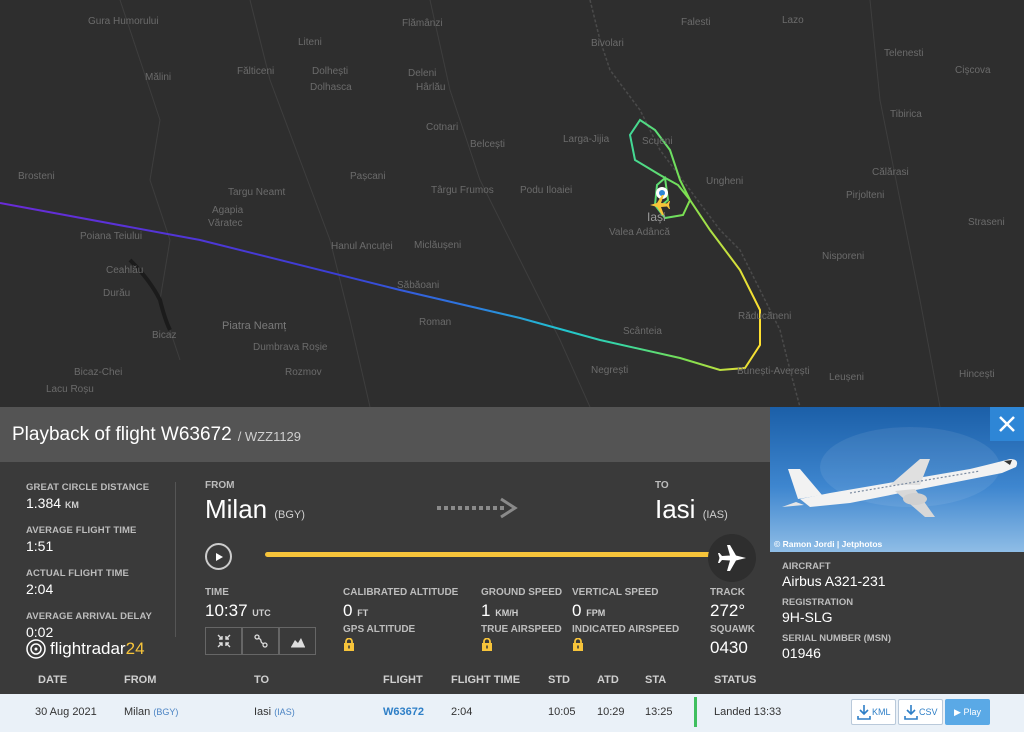  I want to click on panel-header: Playback of flight W63672 / WZZ1129, so click(385, 434).